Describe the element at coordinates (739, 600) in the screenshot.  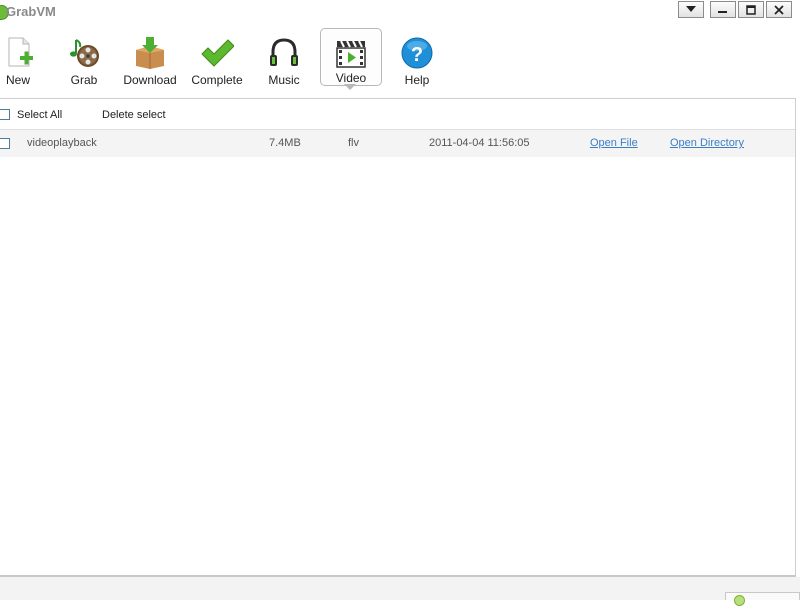
I see `status-indicator-icon` at that location.